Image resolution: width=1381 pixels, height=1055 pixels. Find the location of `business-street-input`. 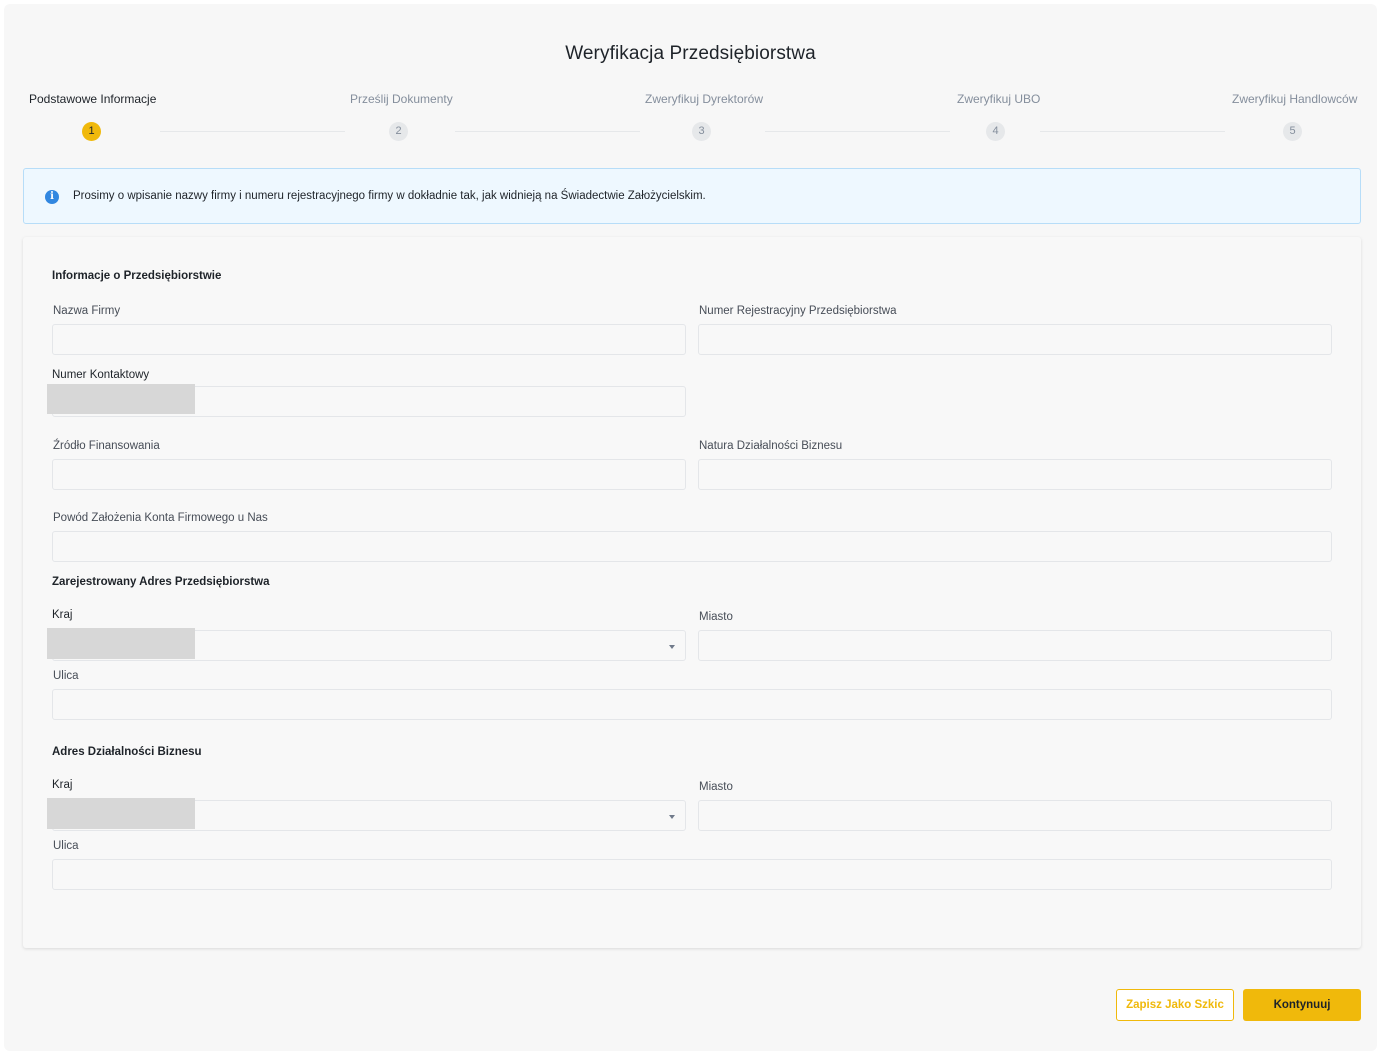

business-street-input is located at coordinates (692, 874).